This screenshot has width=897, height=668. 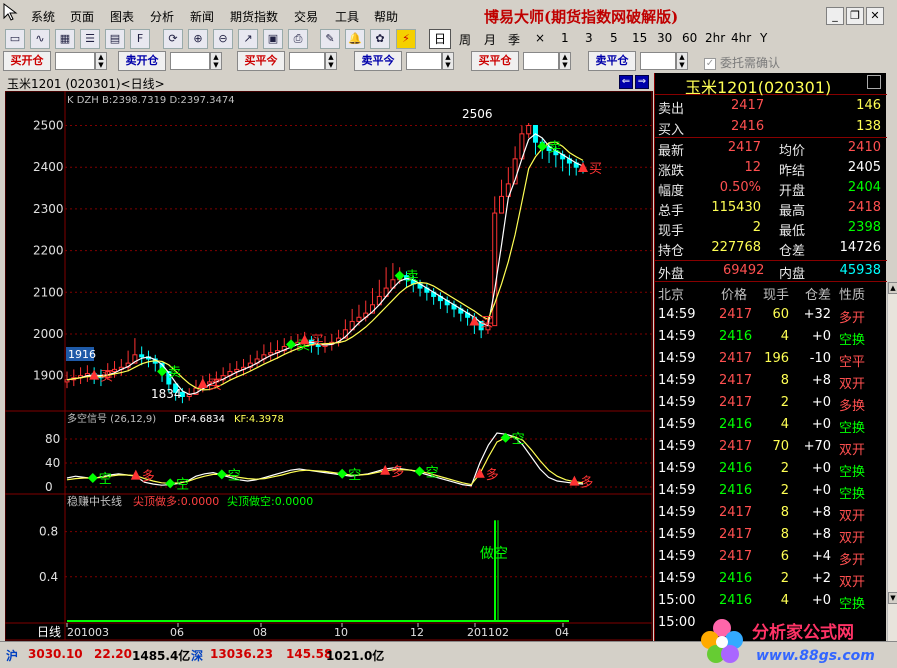 What do you see at coordinates (740, 187) in the screenshot?
I see `stat-value: 0.50%` at bounding box center [740, 187].